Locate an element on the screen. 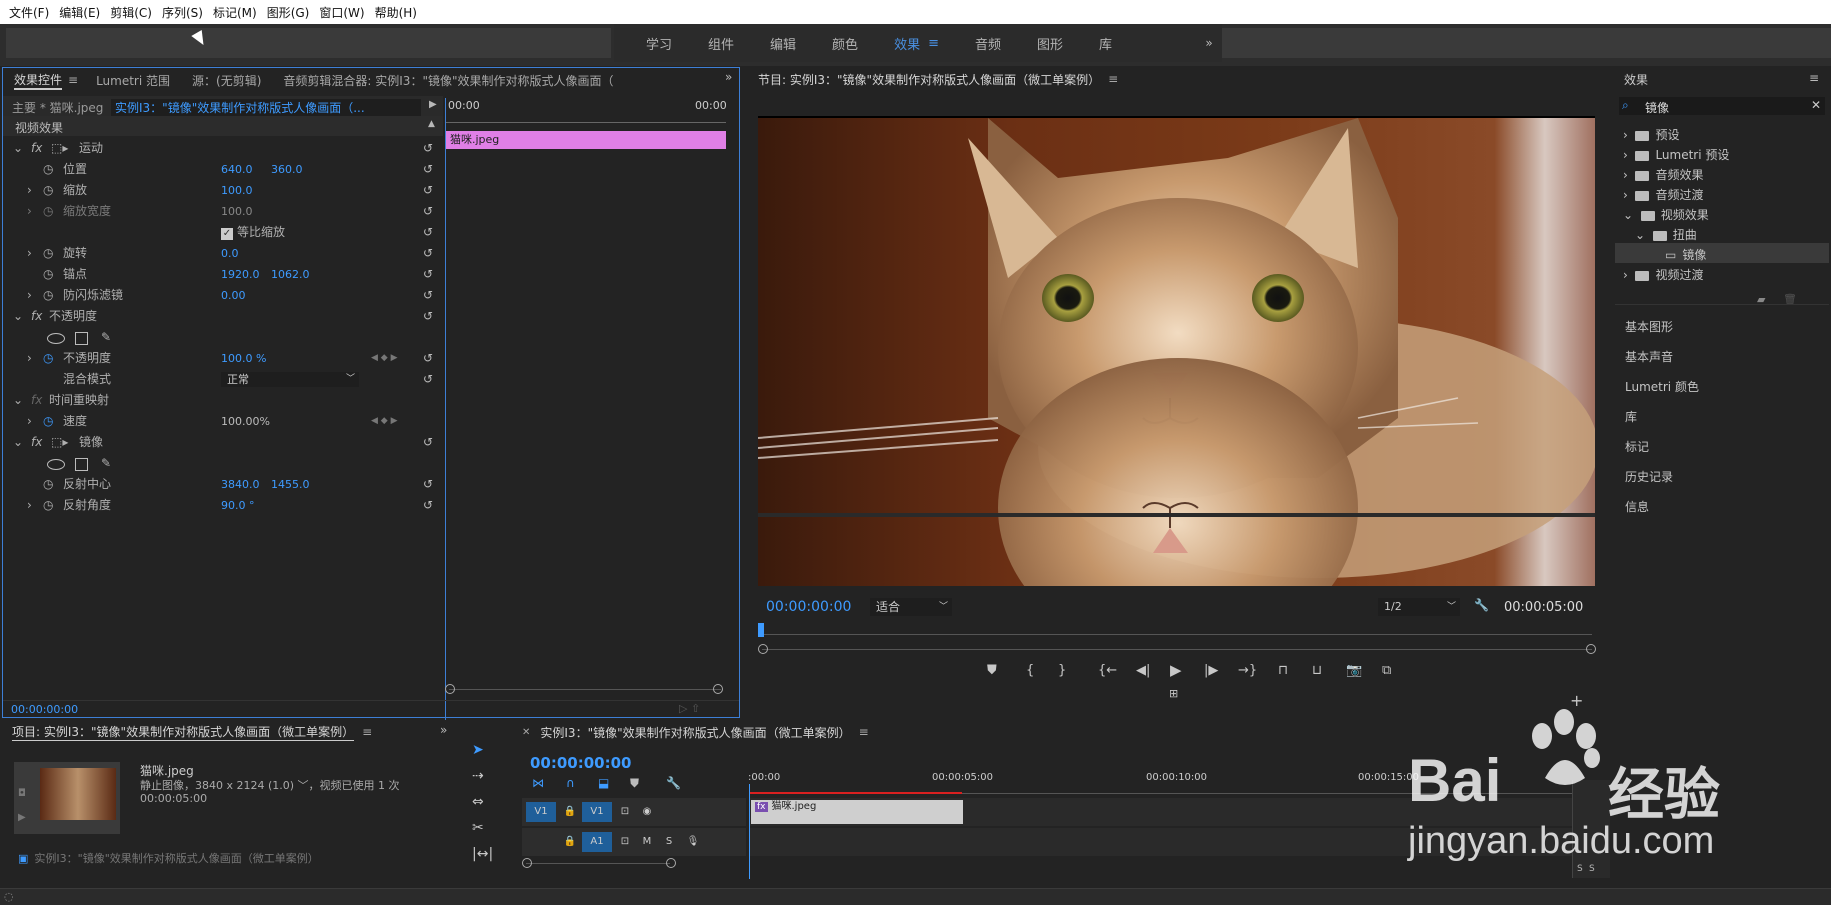 The width and height of the screenshot is (1831, 905). meter-solo-left: S is located at coordinates (1580, 869).